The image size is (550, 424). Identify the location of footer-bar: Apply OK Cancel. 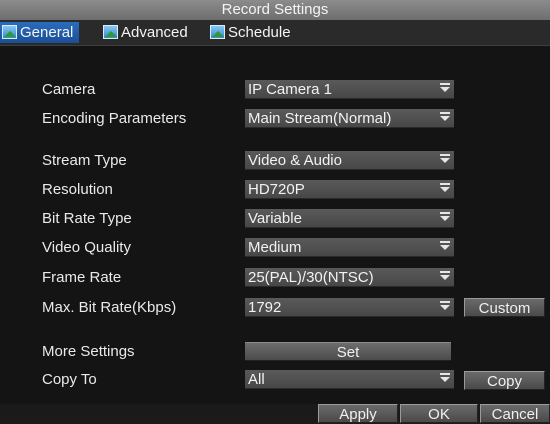
(275, 413).